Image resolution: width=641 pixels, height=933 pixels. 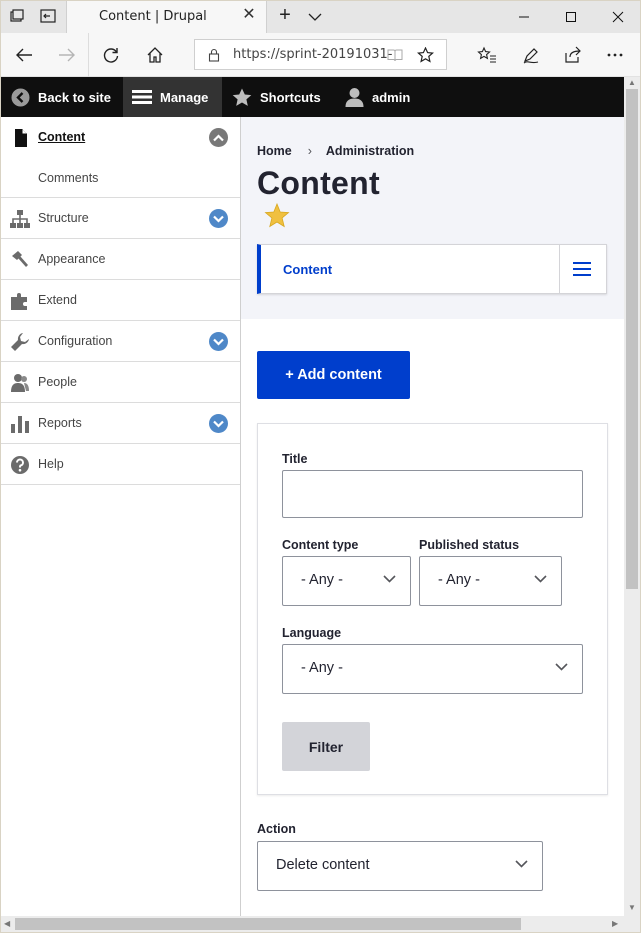 I want to click on puzzle-icon, so click(x=19, y=301).